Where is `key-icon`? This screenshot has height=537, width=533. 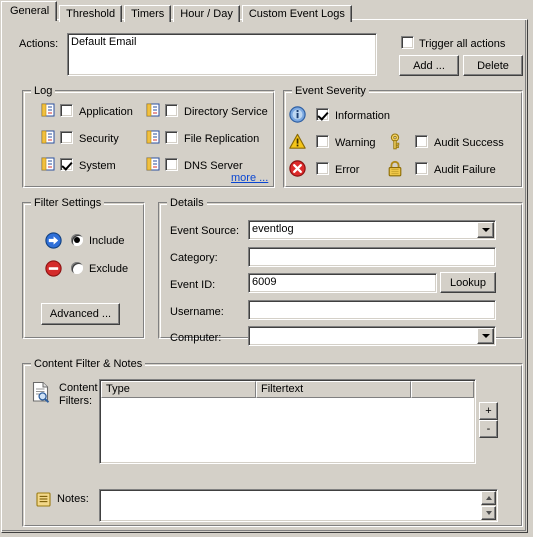
key-icon is located at coordinates (395, 143).